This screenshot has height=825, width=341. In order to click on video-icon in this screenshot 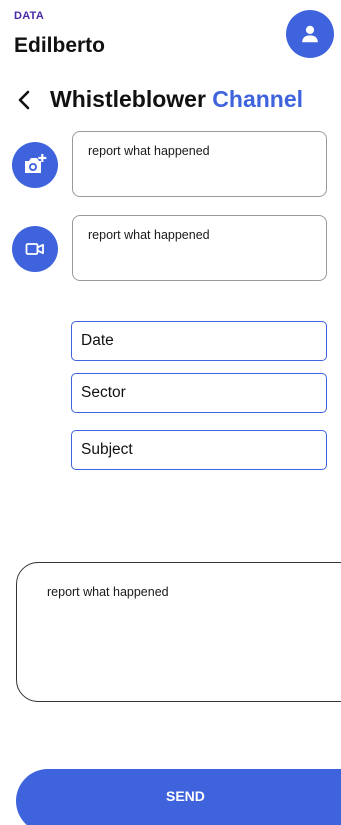, I will do `click(34, 249)`.